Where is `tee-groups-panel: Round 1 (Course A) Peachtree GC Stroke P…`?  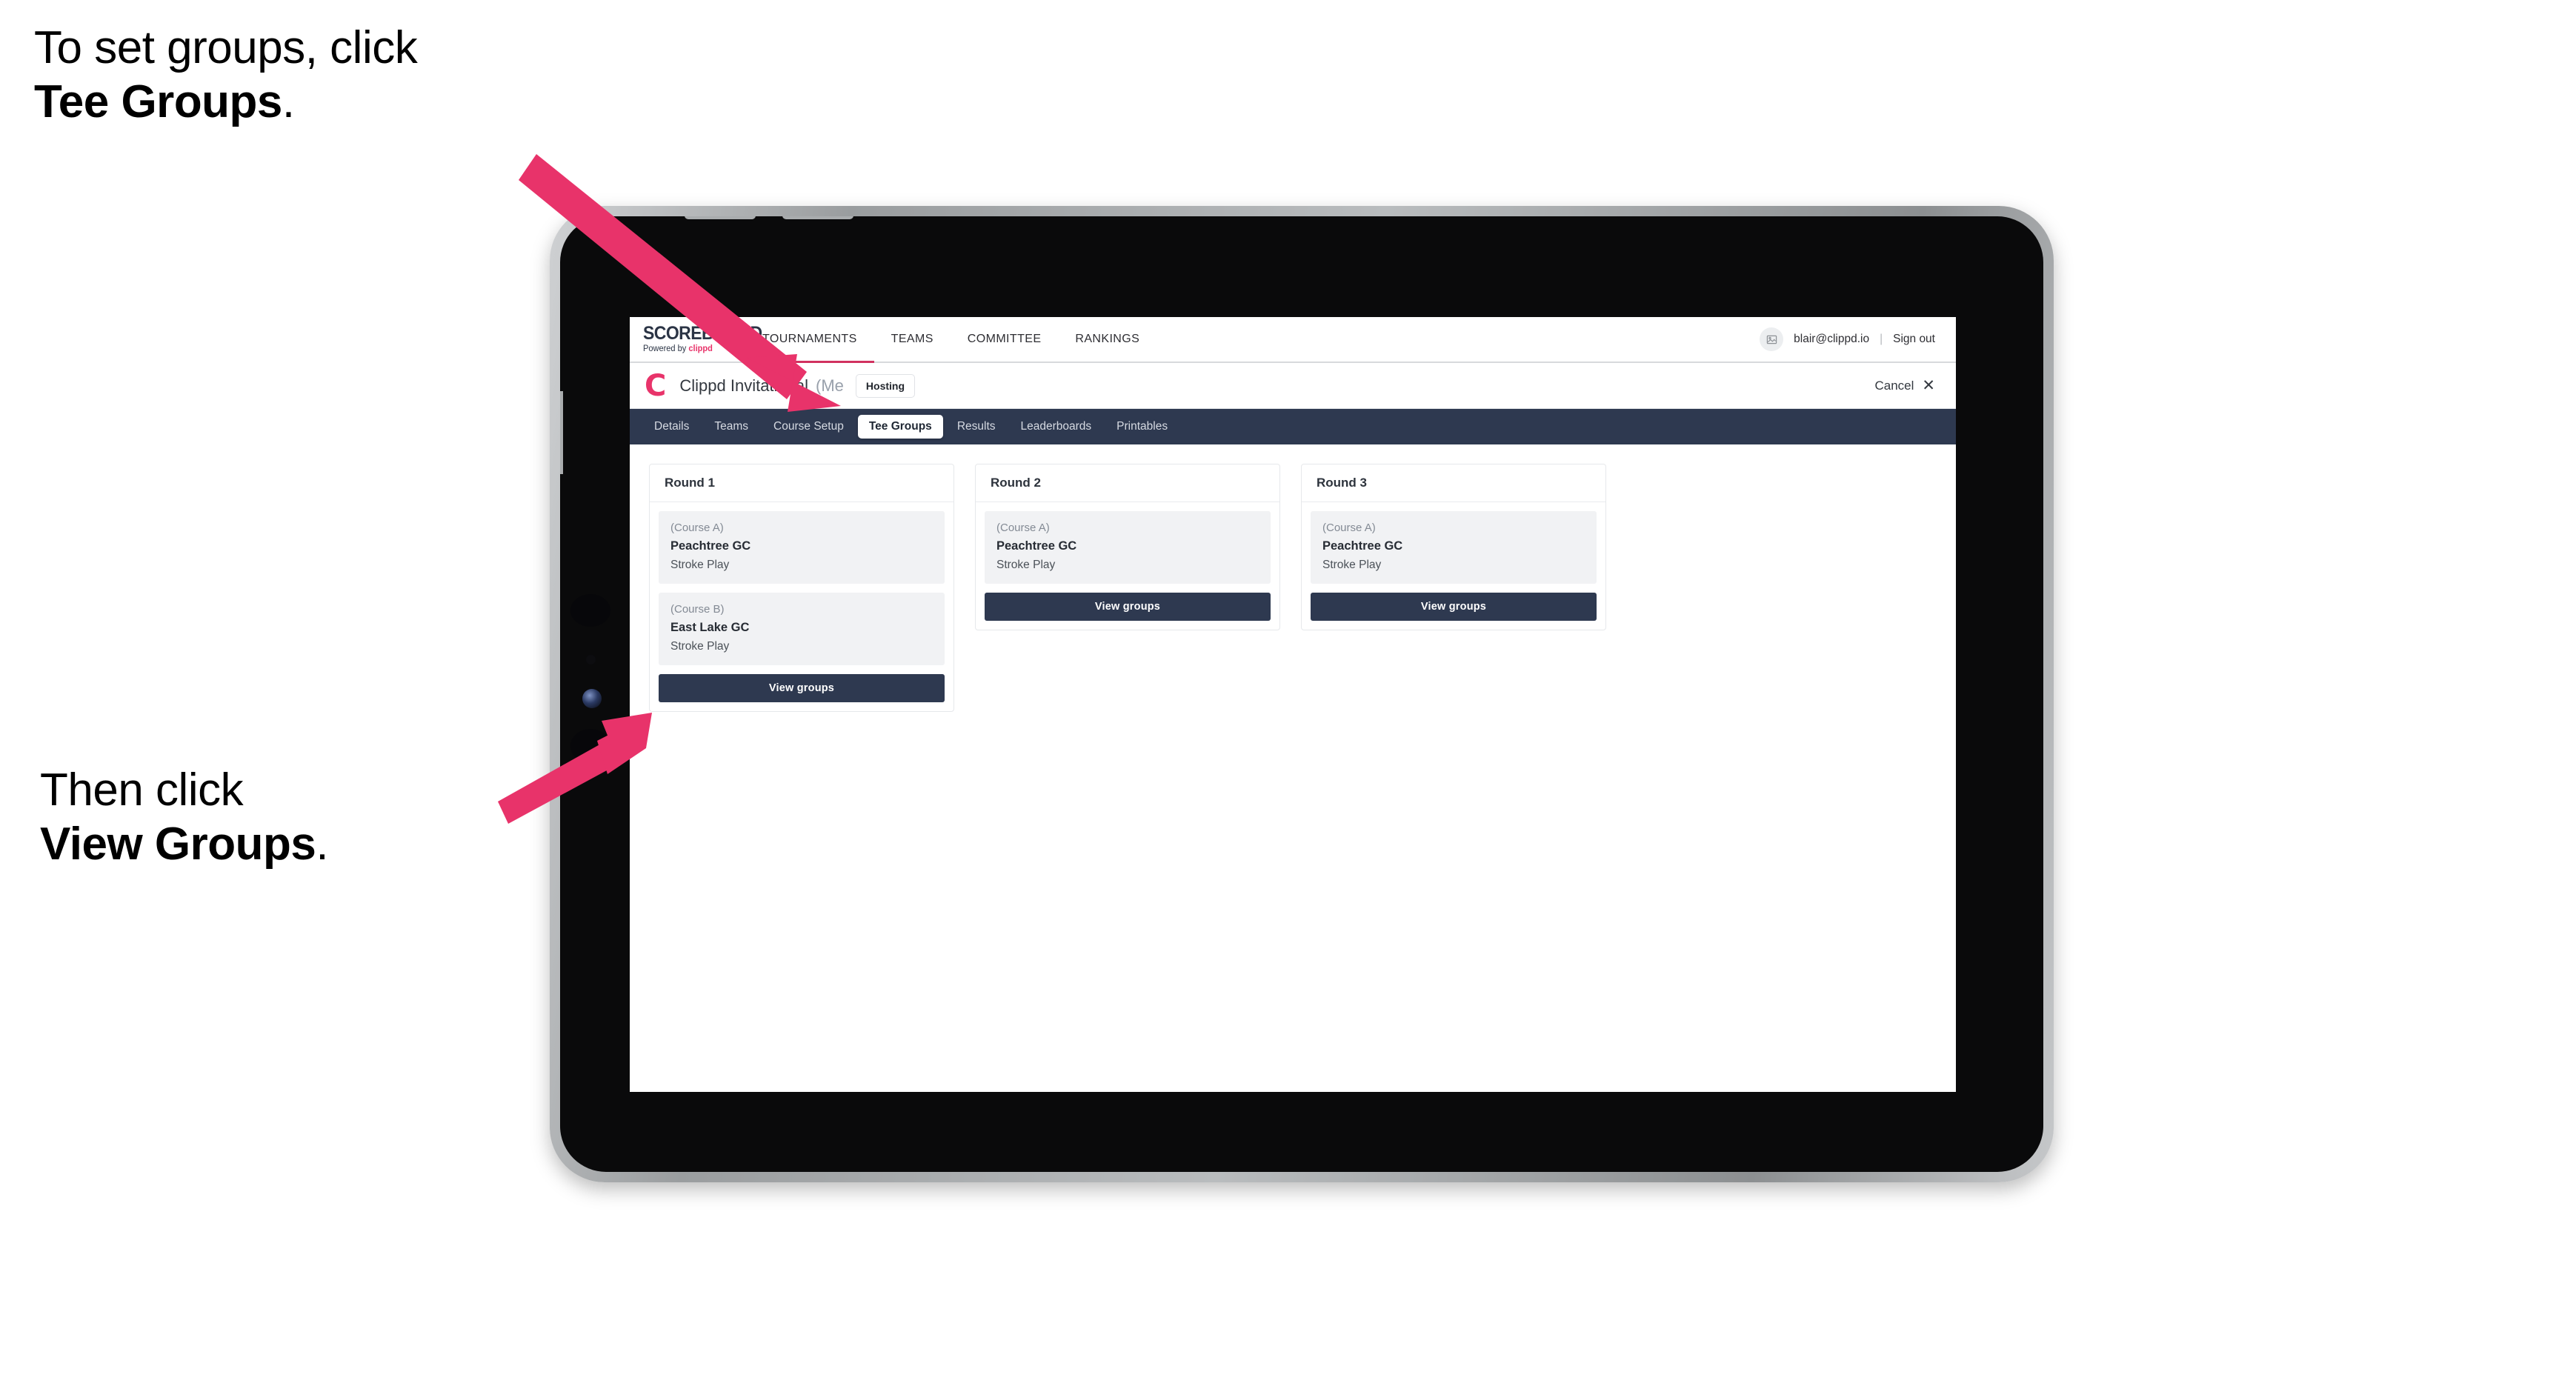
tee-groups-panel: Round 1 (Course A) Peachtree GC Stroke P… is located at coordinates (1293, 578).